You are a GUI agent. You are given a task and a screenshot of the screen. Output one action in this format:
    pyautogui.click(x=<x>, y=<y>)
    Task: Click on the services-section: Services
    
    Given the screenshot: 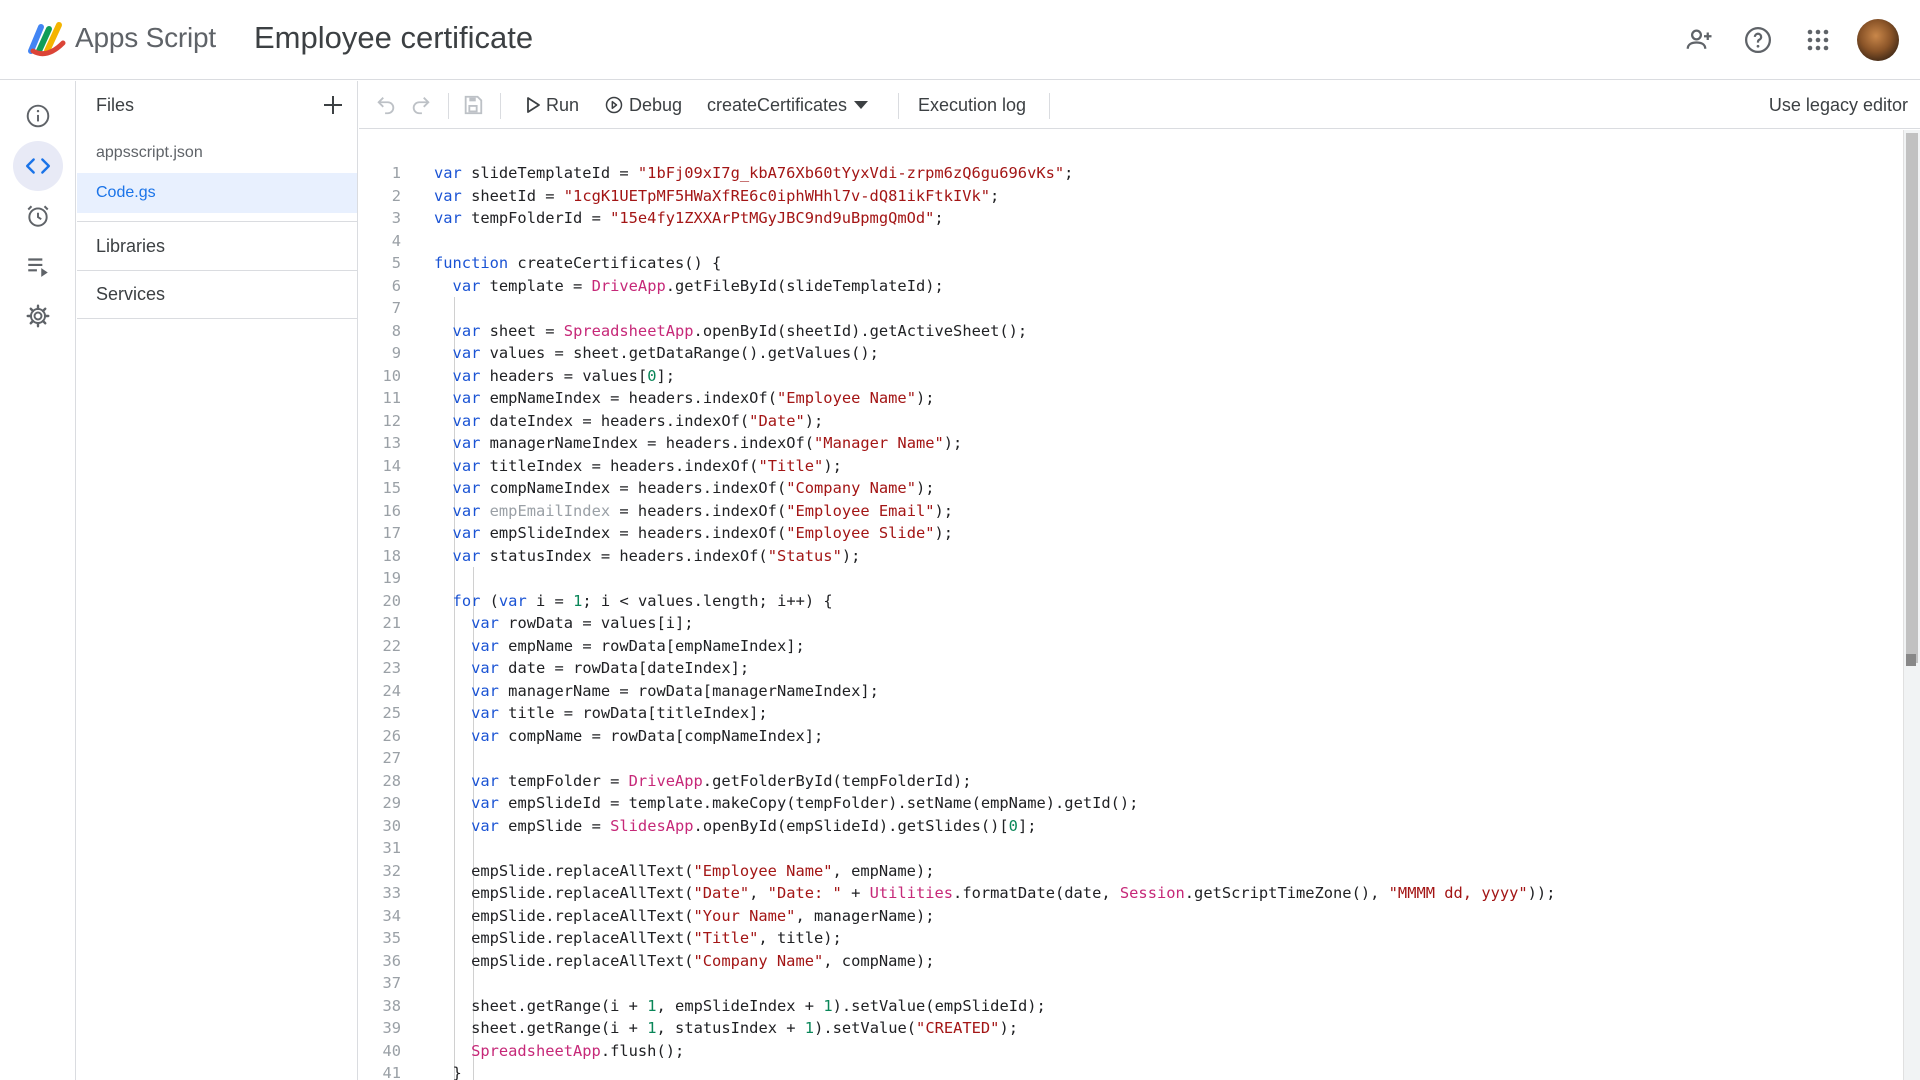 What is the action you would take?
    pyautogui.click(x=217, y=294)
    